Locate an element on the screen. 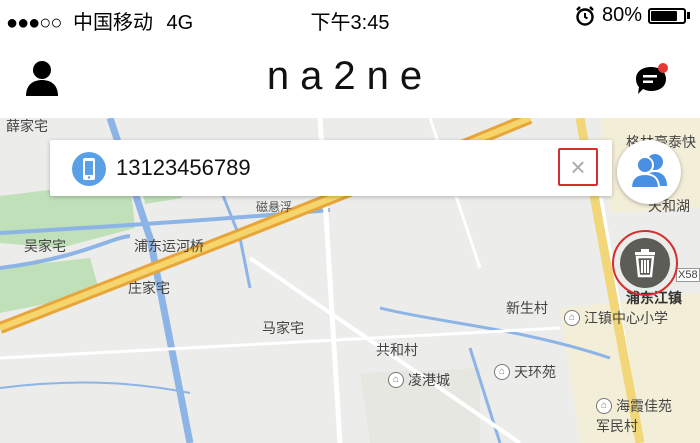 Image resolution: width=700 pixels, height=443 pixels. map-label-ma-jia-zhai: 马家宅 is located at coordinates (283, 328).